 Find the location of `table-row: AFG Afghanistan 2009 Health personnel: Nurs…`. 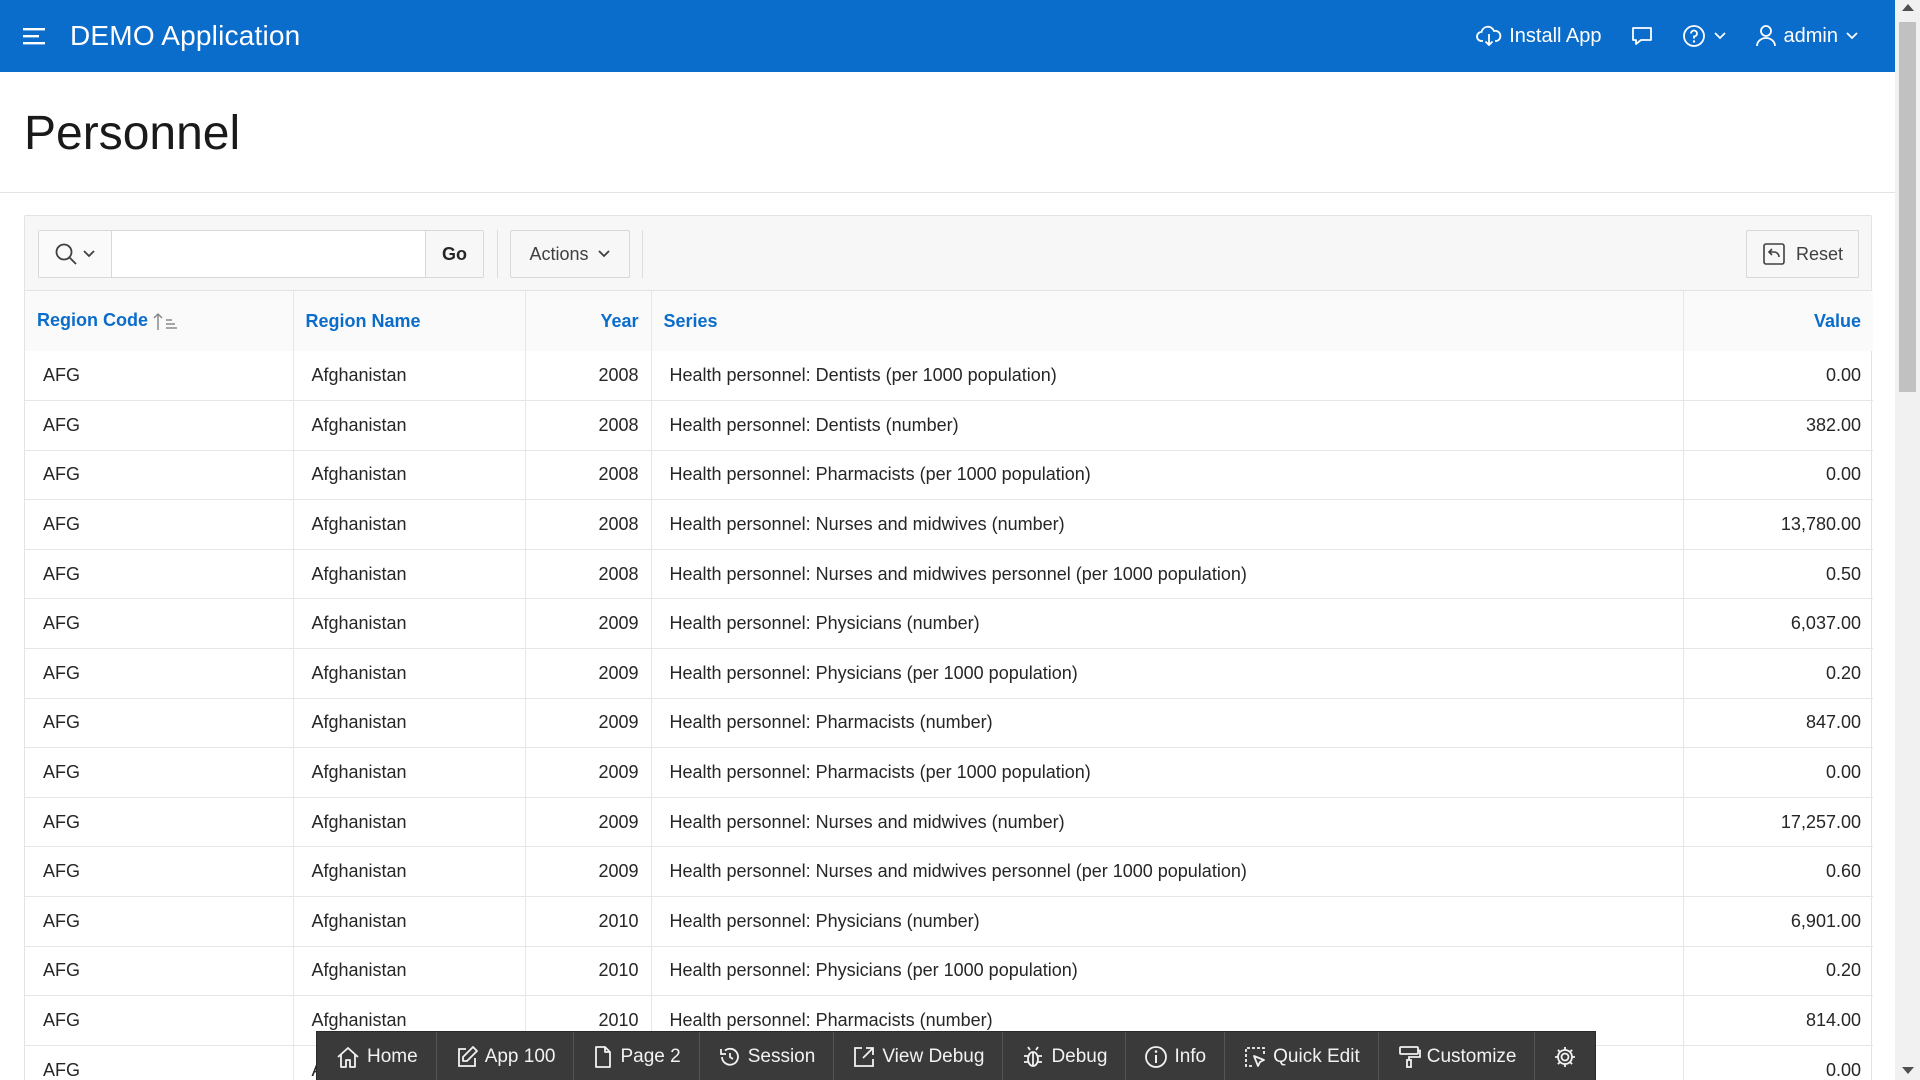

table-row: AFG Afghanistan 2009 Health personnel: Nurs… is located at coordinates (949, 871).